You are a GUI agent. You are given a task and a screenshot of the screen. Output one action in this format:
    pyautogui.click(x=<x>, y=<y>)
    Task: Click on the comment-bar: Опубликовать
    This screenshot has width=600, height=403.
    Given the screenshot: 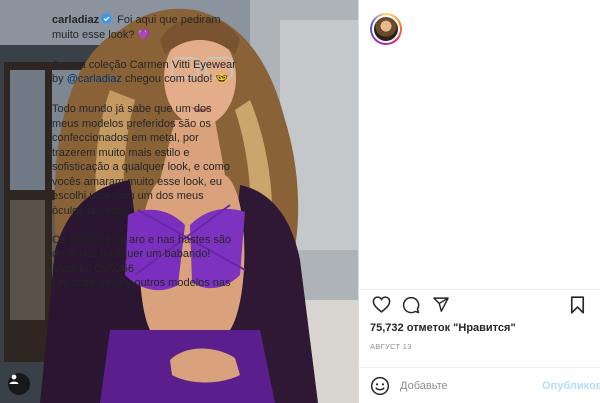 What is the action you would take?
    pyautogui.click(x=479, y=385)
    